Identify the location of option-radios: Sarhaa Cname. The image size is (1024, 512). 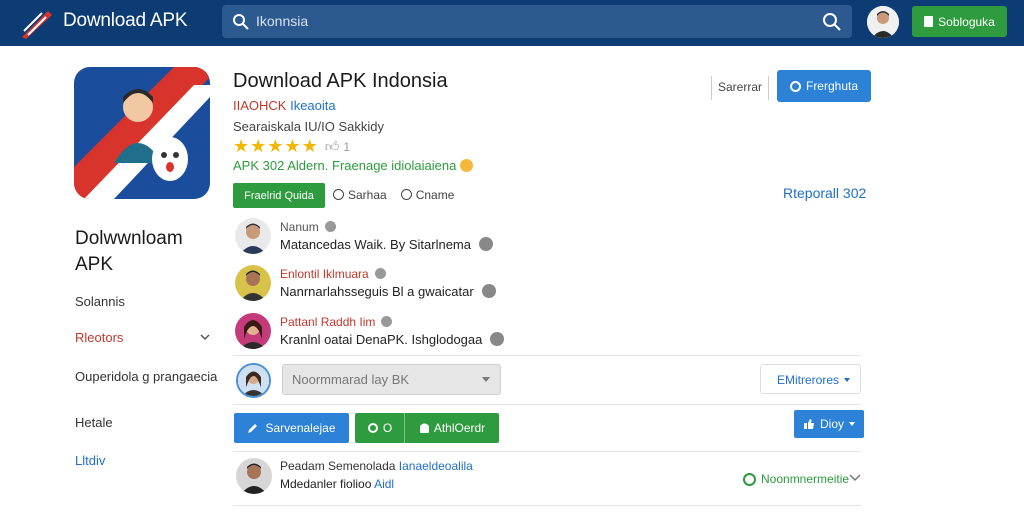
(393, 195).